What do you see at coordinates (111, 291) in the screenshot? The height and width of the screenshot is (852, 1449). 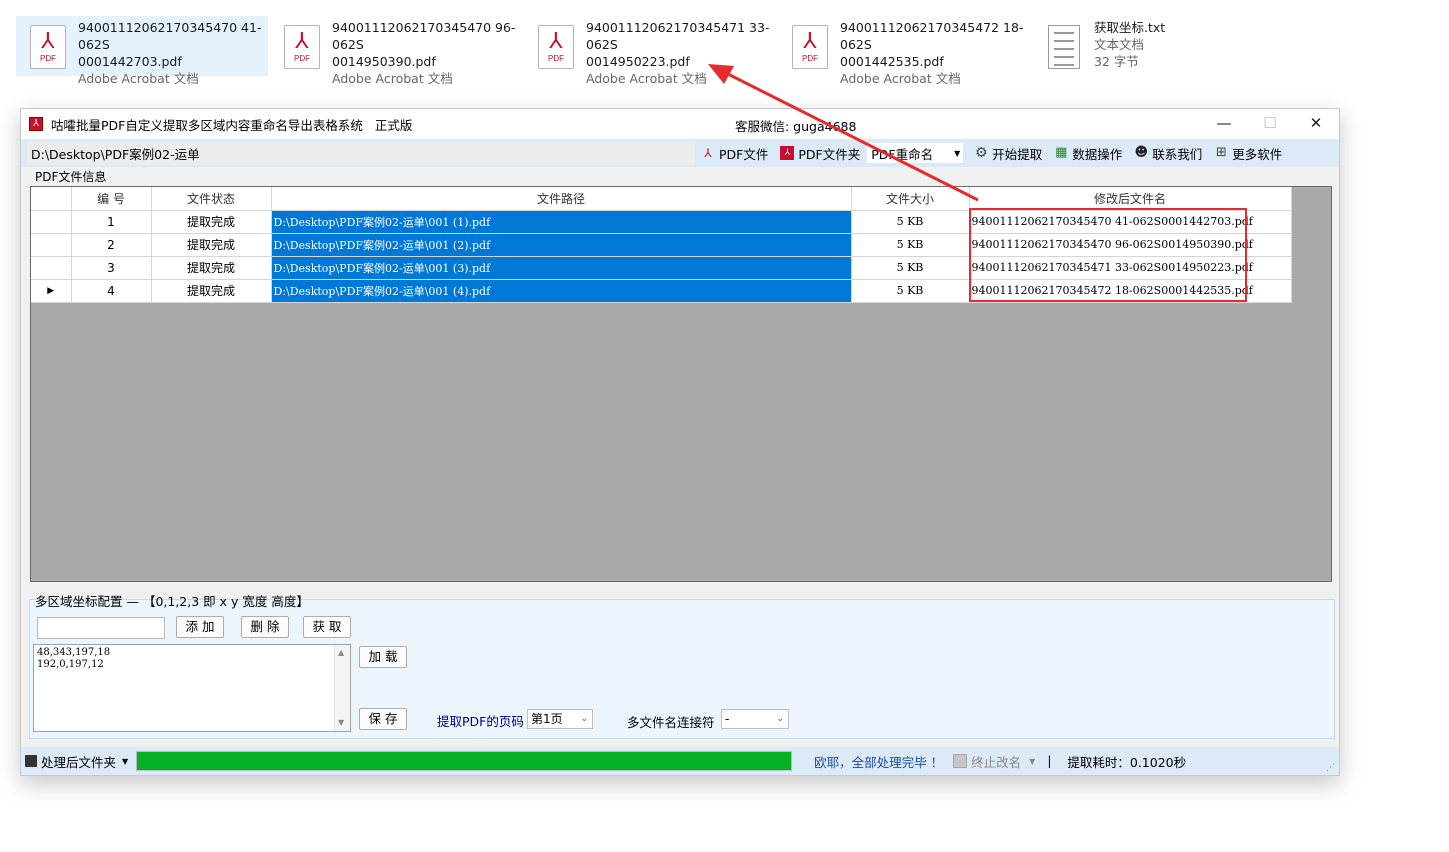 I see `cell-number: 4` at bounding box center [111, 291].